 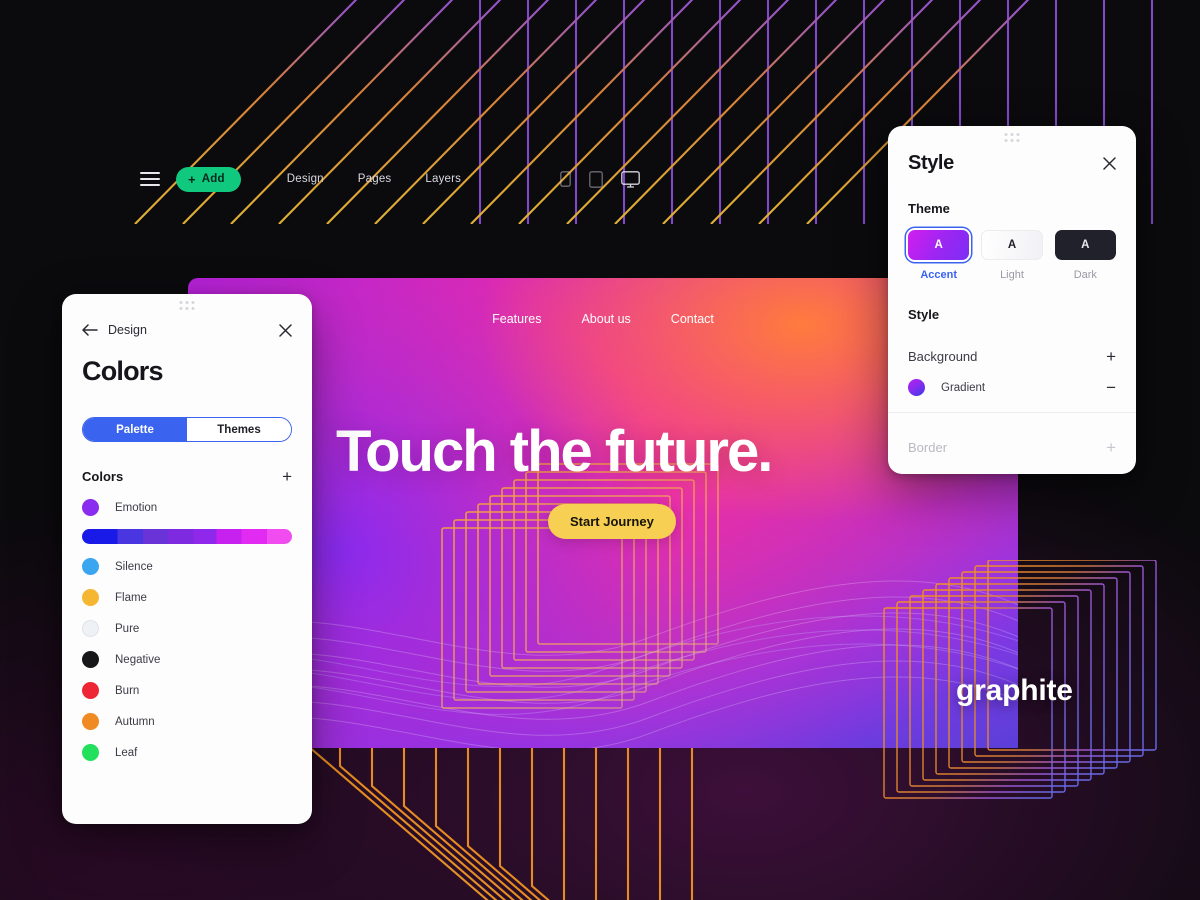 I want to click on remove-gradient-button: −, so click(x=1111, y=387).